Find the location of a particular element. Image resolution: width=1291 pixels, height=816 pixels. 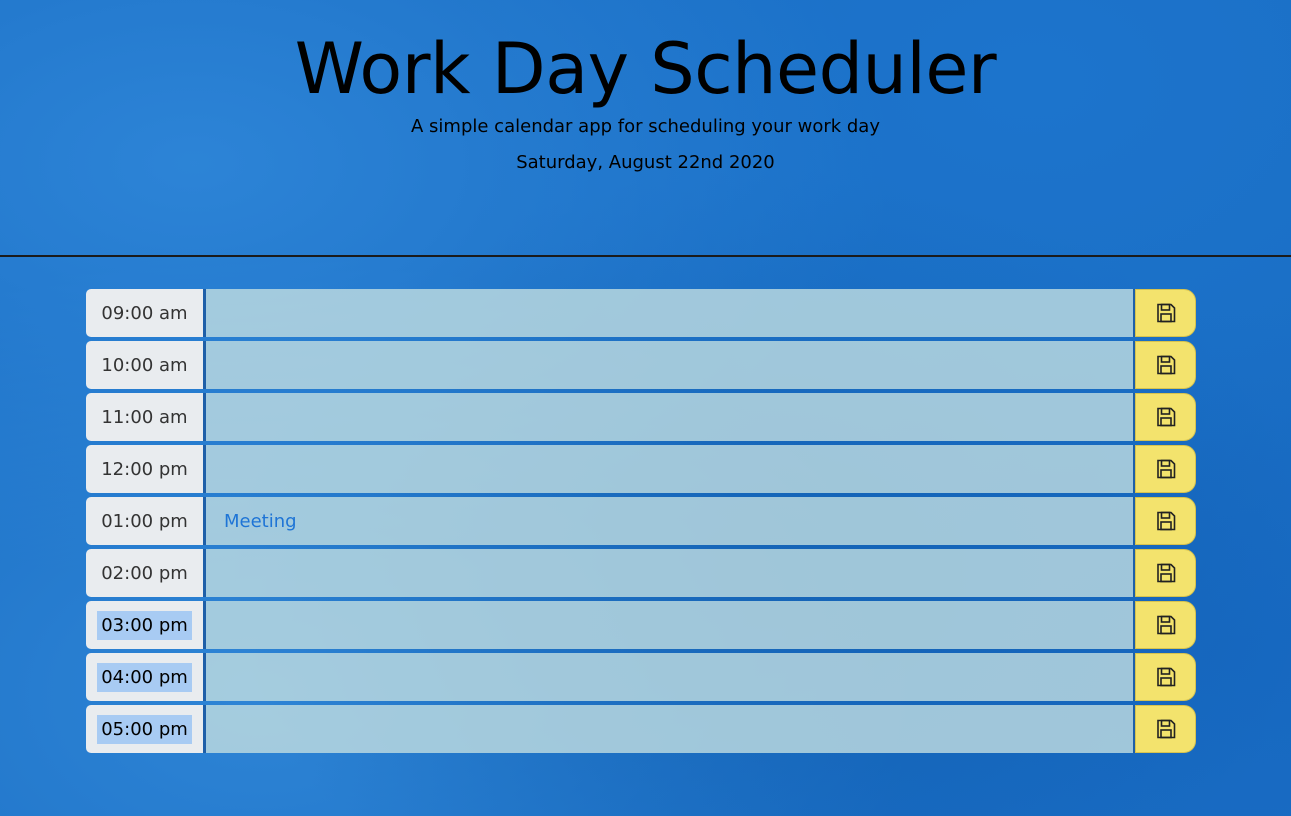

hour-text: 04:00 pm is located at coordinates (144, 677).